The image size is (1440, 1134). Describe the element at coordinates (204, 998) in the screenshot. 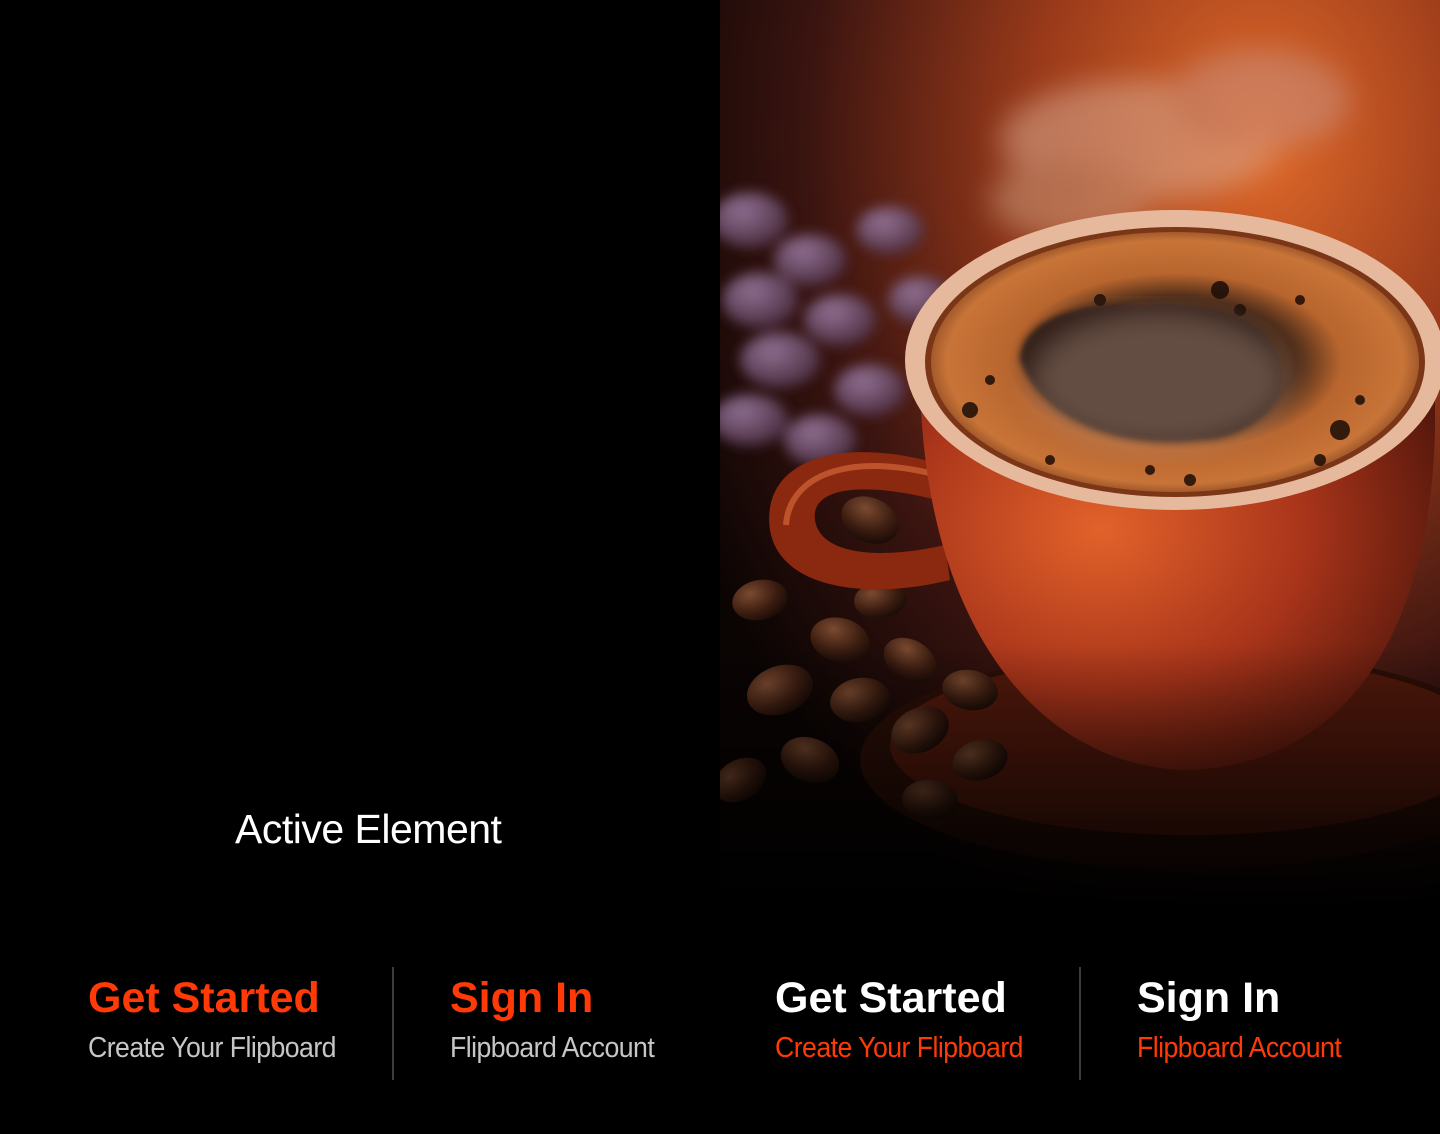

I see `get-started-title: Get Started` at that location.